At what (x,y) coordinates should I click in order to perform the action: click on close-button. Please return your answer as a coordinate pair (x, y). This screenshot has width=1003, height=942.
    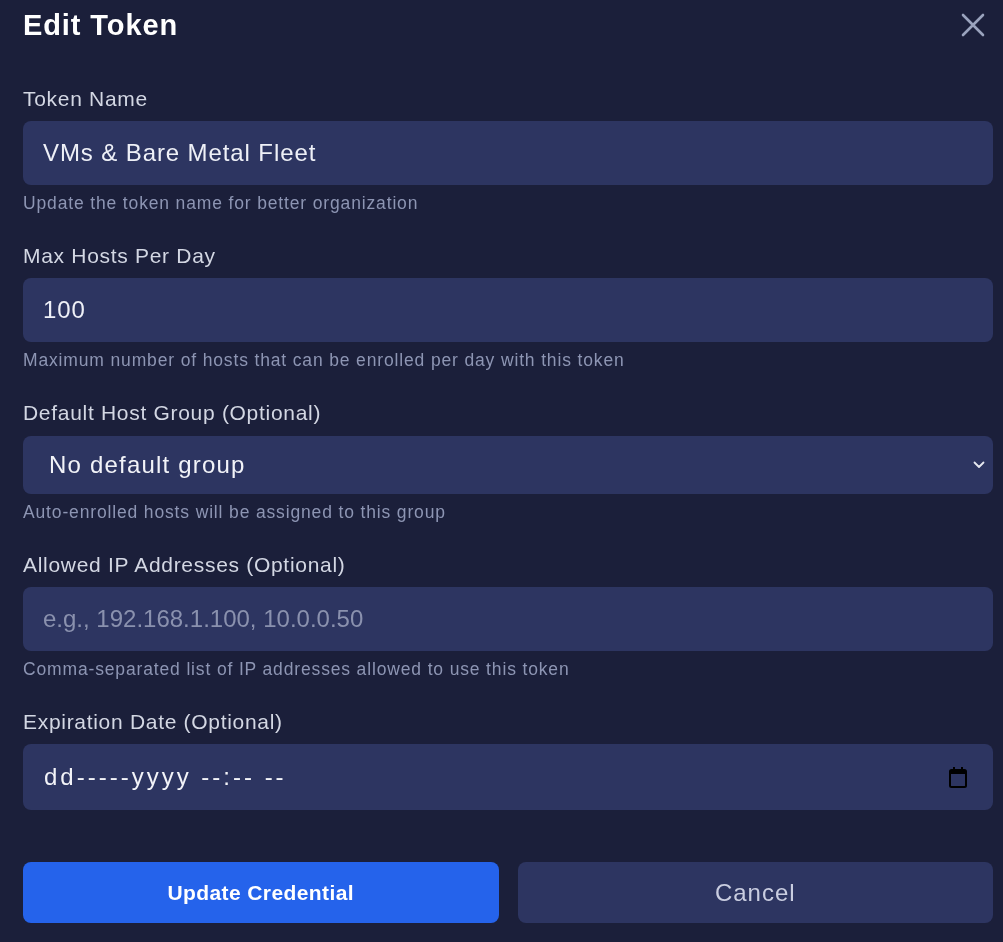
    Looking at the image, I should click on (973, 25).